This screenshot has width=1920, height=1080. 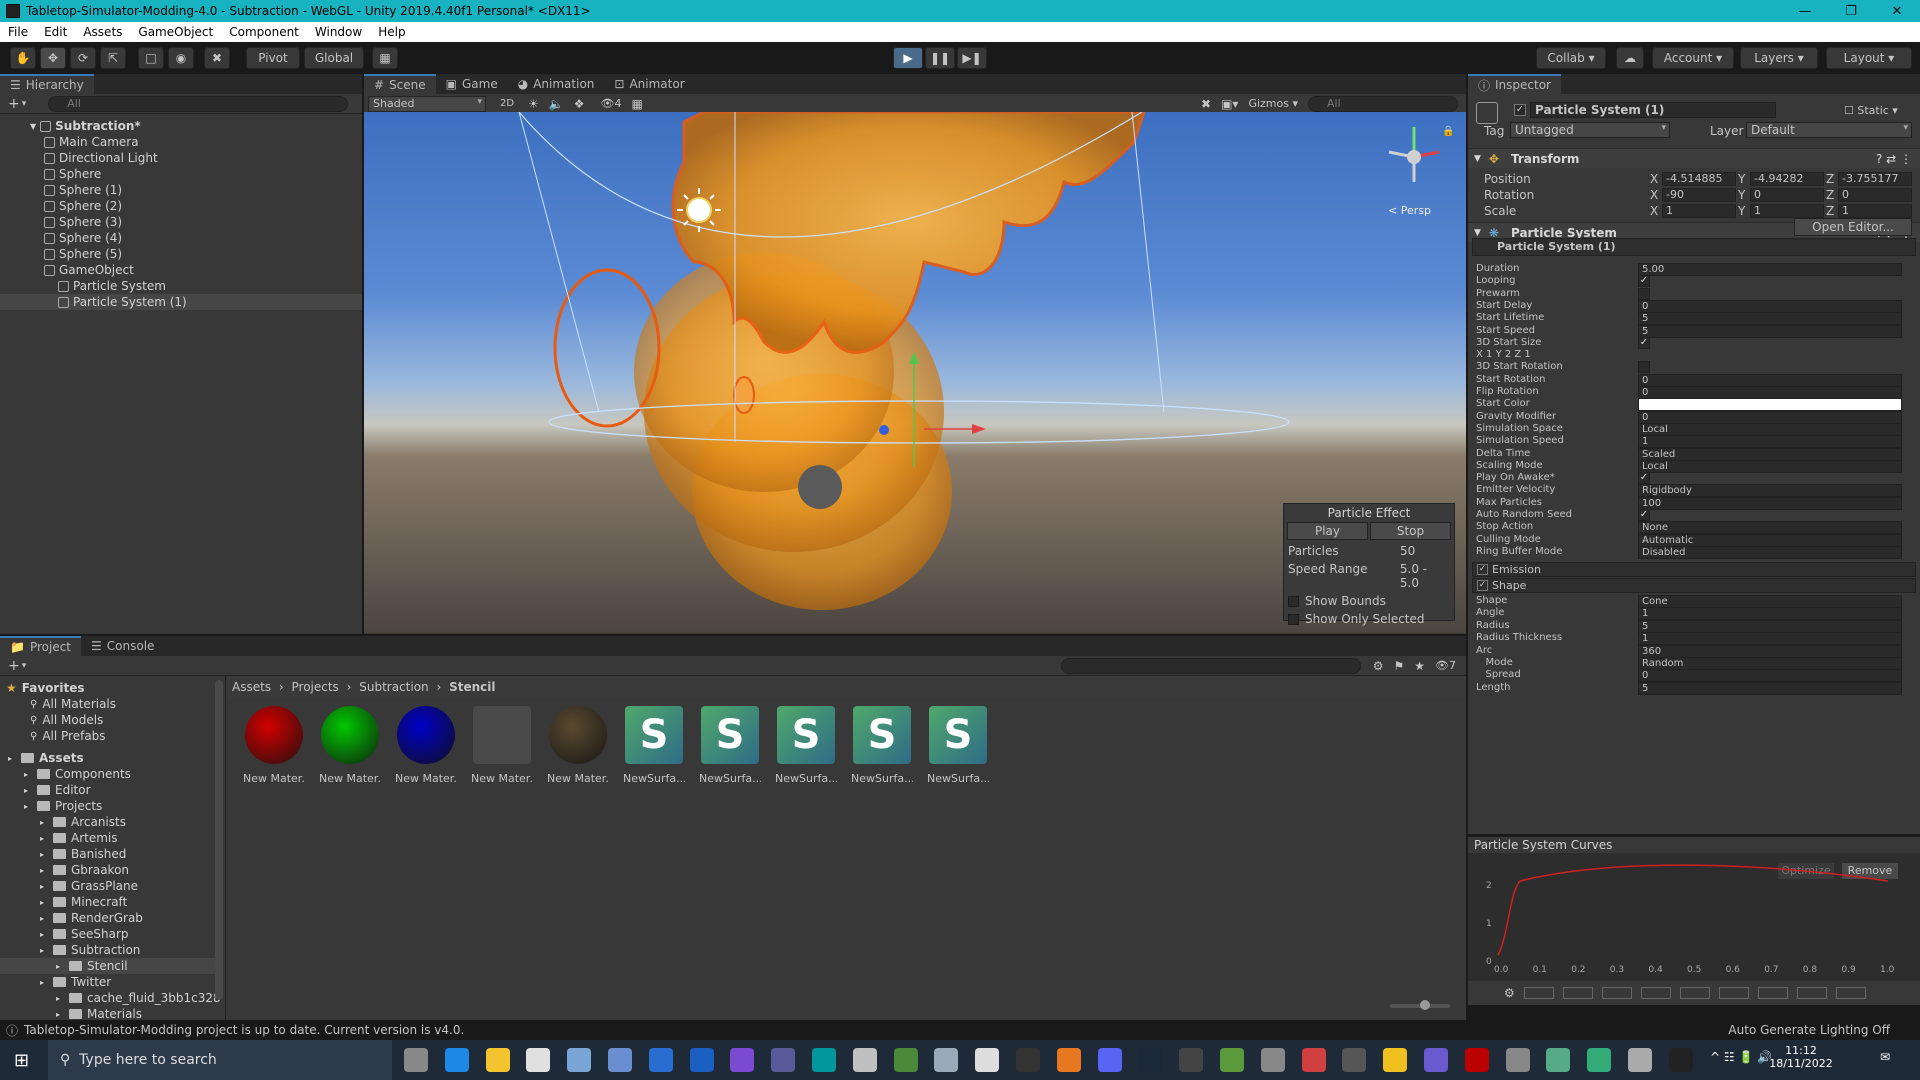 I want to click on hierarchy-item: Sphere, so click(x=72, y=174).